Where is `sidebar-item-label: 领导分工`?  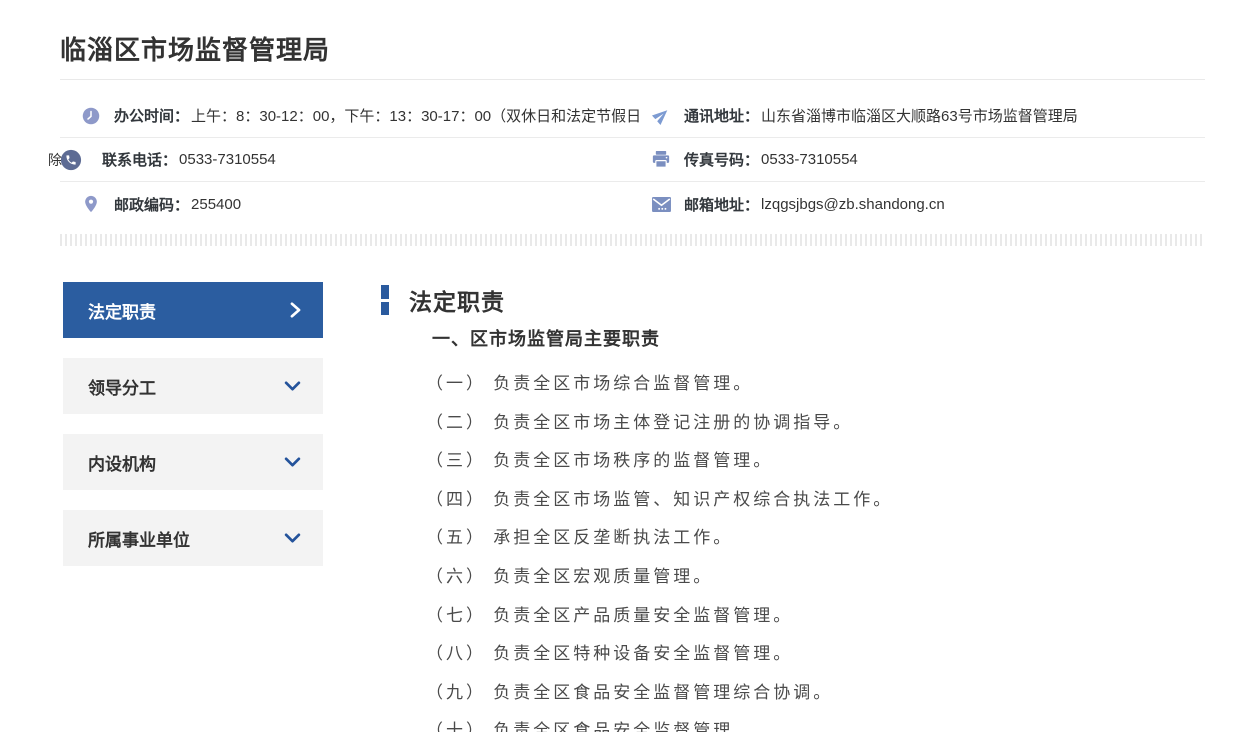
sidebar-item-label: 领导分工 is located at coordinates (122, 388).